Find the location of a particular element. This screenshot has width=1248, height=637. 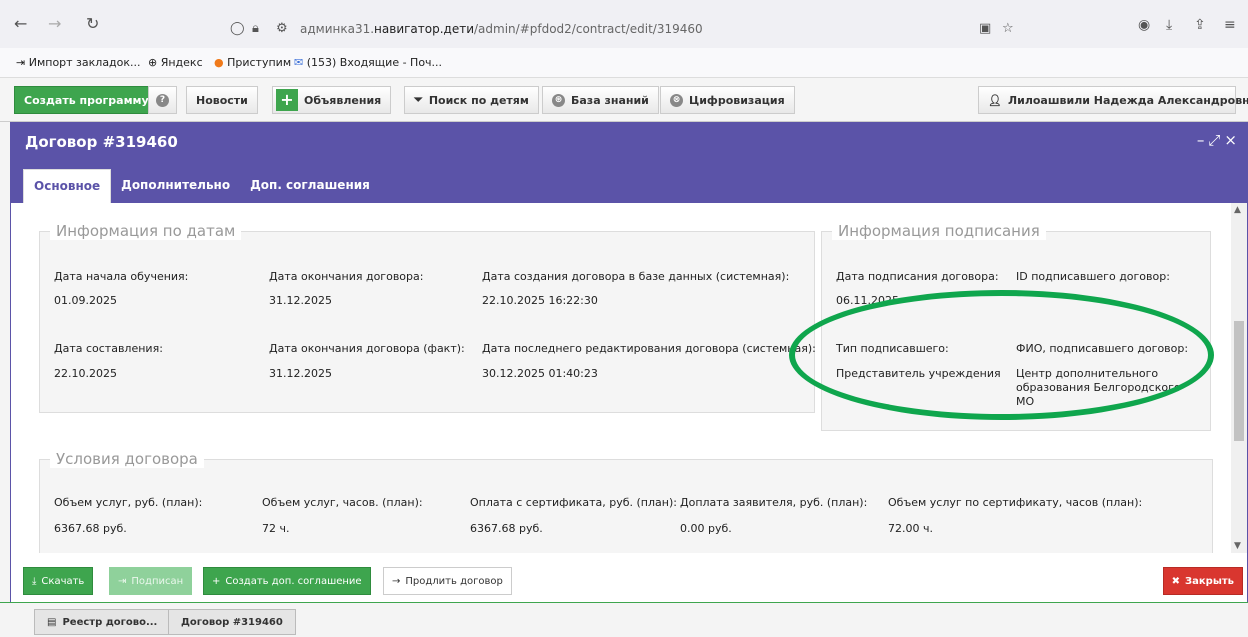

digitalization-button: ⊗ Цифровизация is located at coordinates (727, 100).